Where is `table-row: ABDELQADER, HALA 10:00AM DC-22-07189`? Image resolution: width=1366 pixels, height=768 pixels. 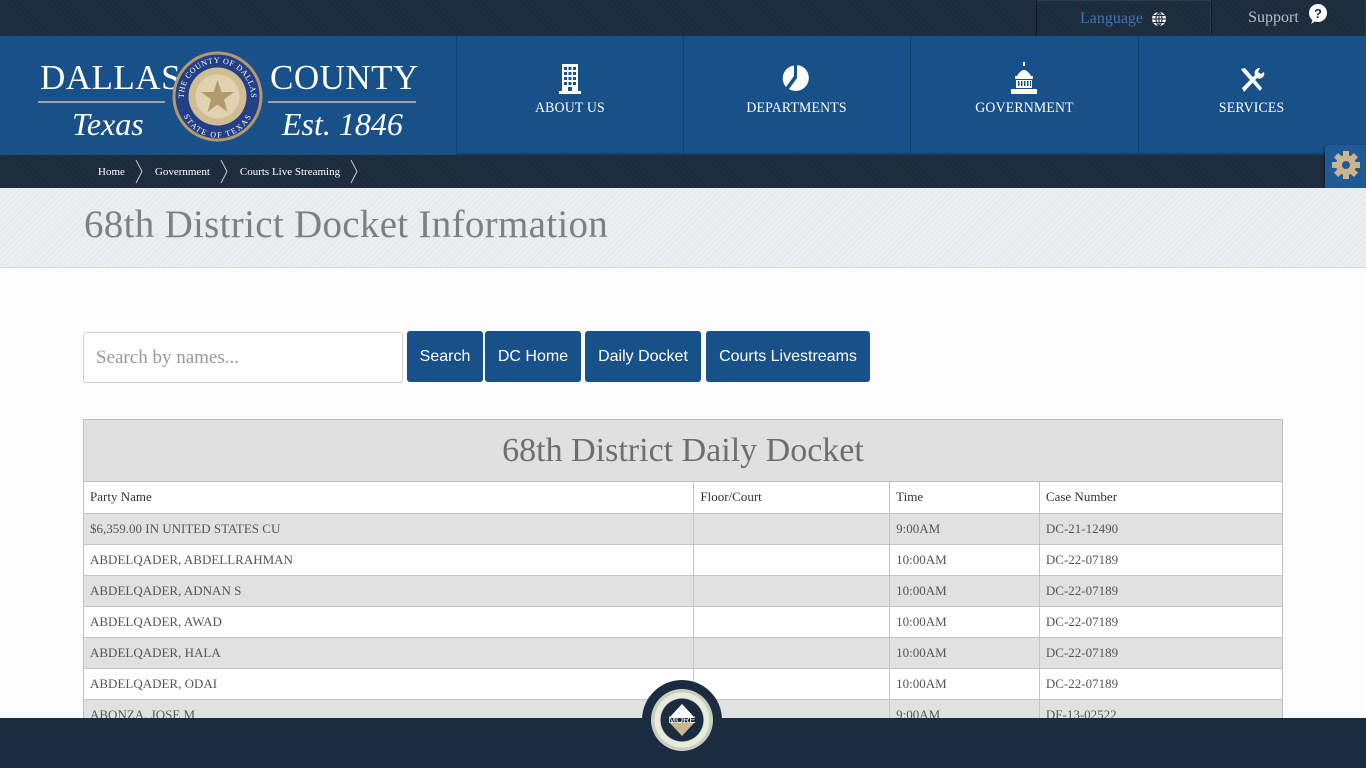 table-row: ABDELQADER, HALA 10:00AM DC-22-07189 is located at coordinates (683, 653).